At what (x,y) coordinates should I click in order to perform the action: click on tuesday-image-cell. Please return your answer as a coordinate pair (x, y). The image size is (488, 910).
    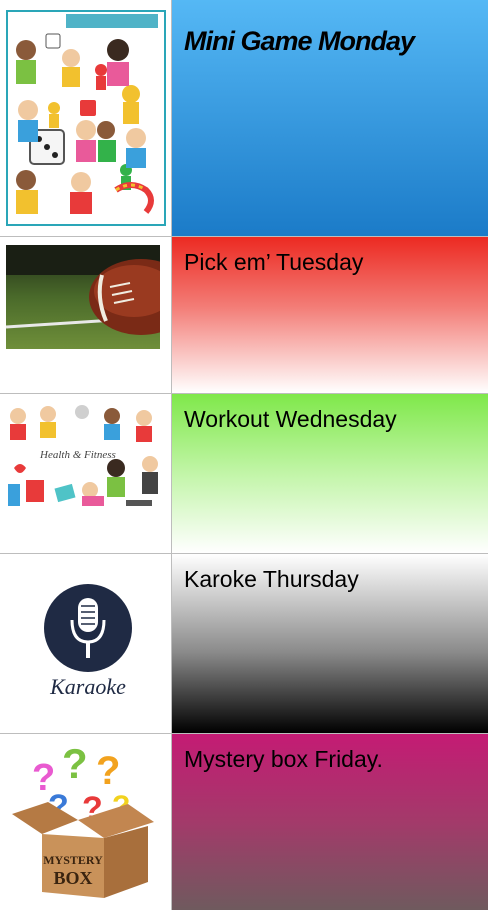
    Looking at the image, I should click on (86, 315).